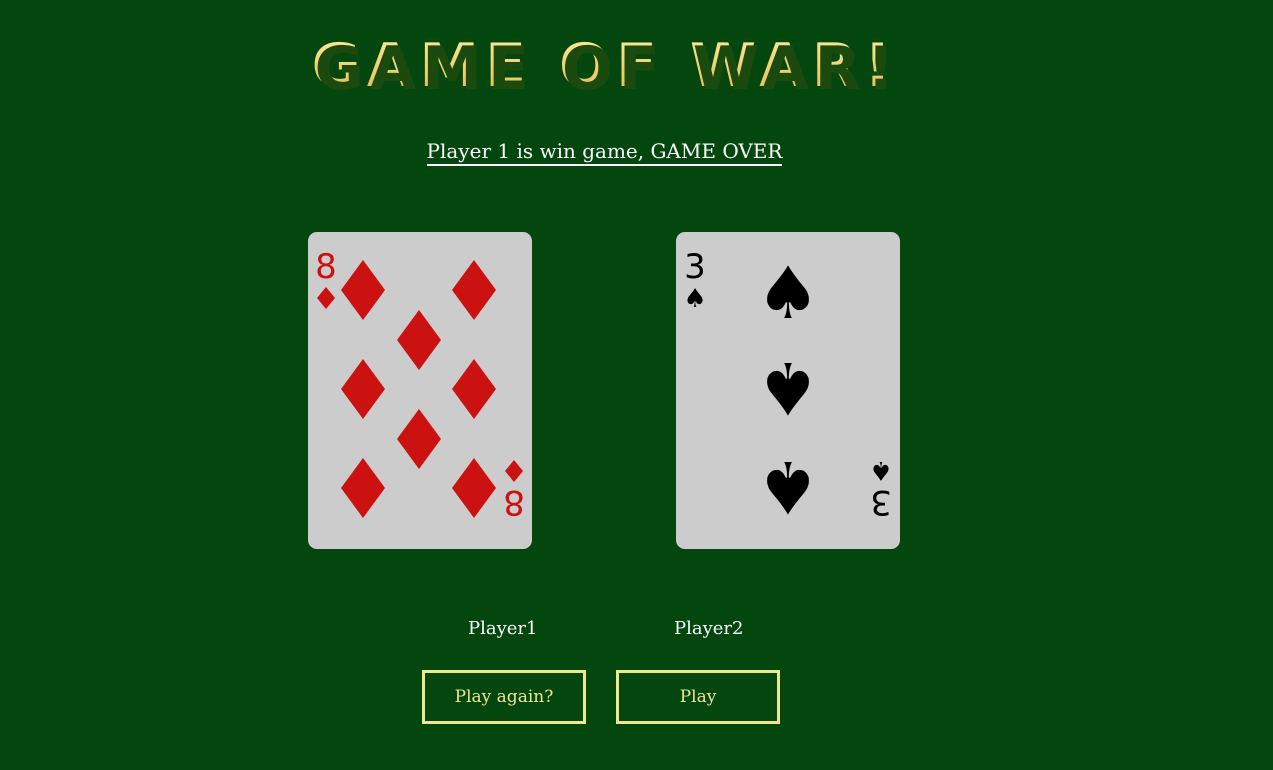 This screenshot has width=1273, height=770. I want to click on diamond-corner-icon-top, so click(326, 298).